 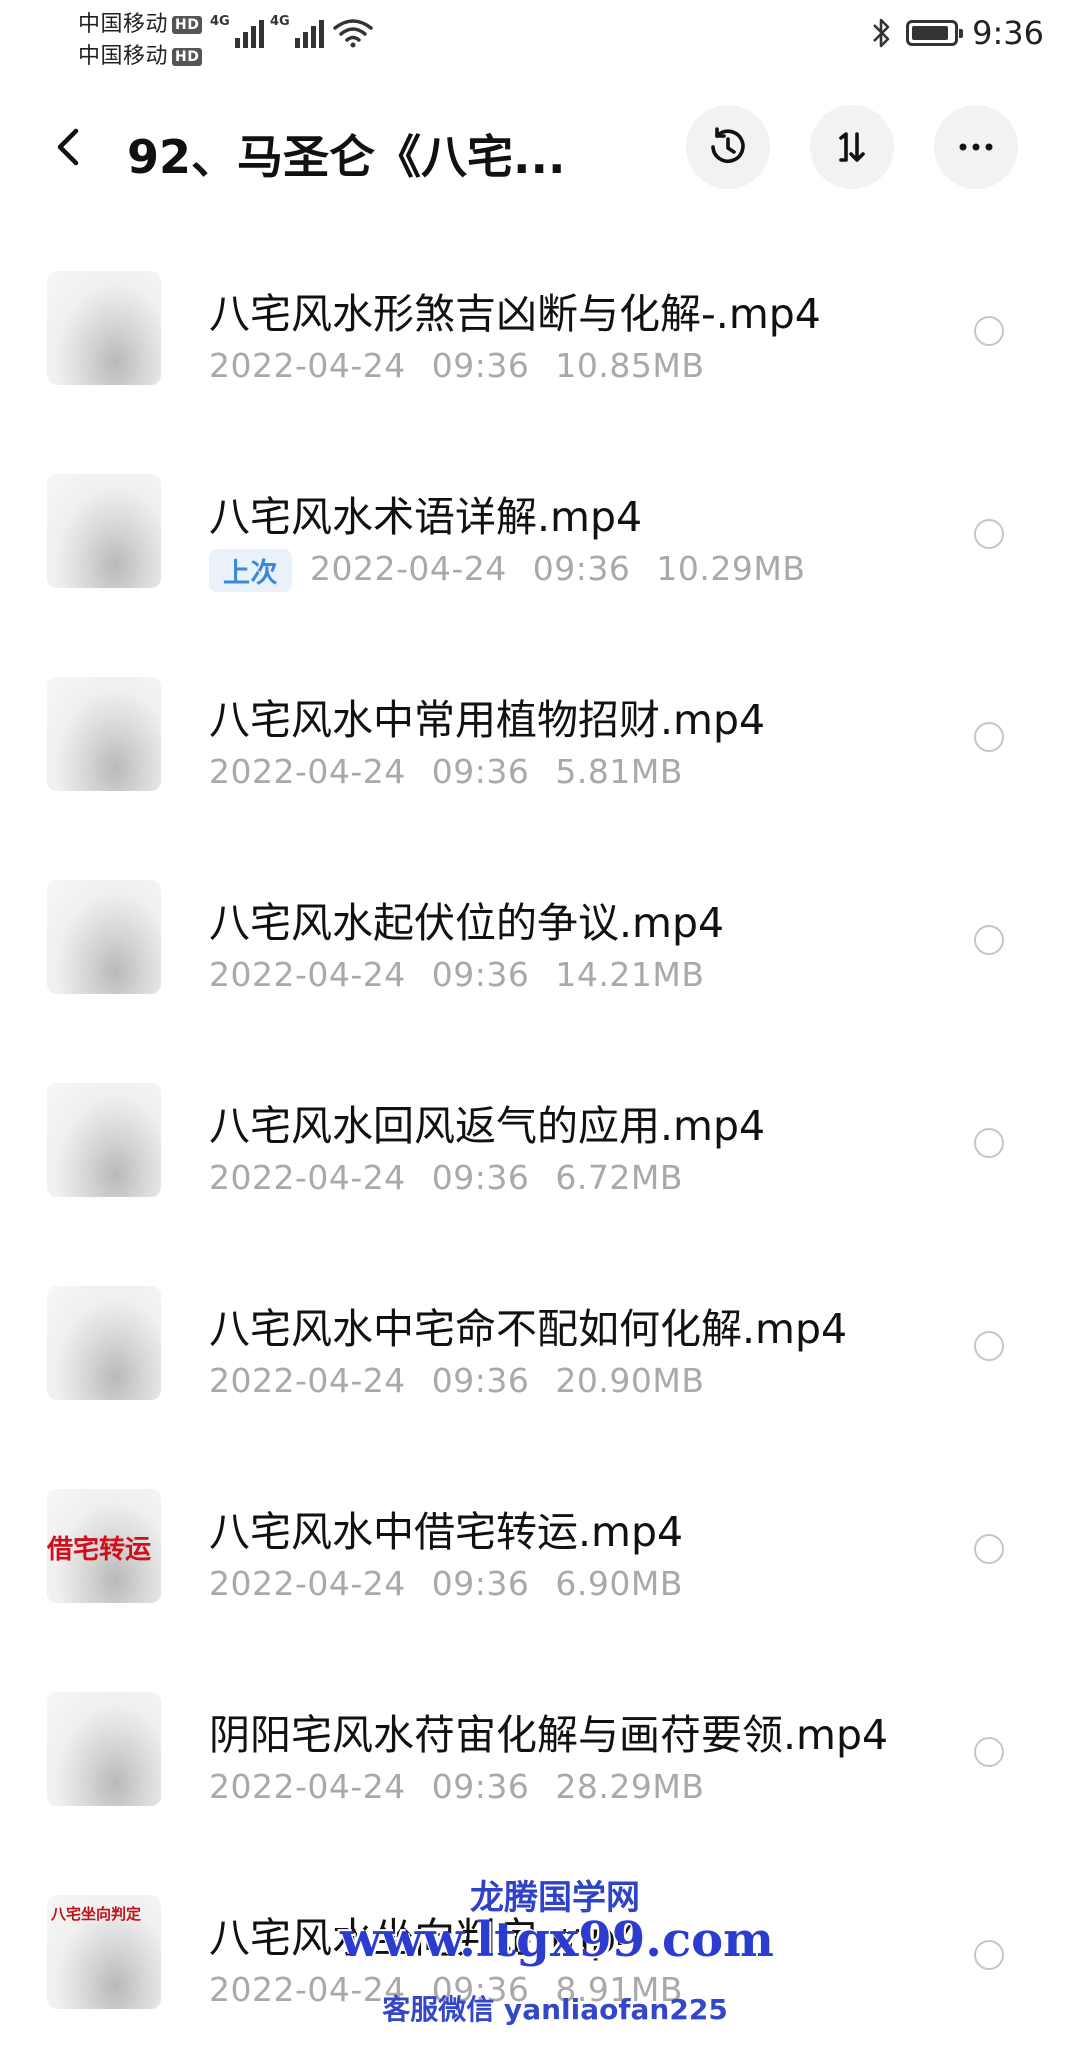 I want to click on file-size: 10.29MB, so click(x=731, y=568).